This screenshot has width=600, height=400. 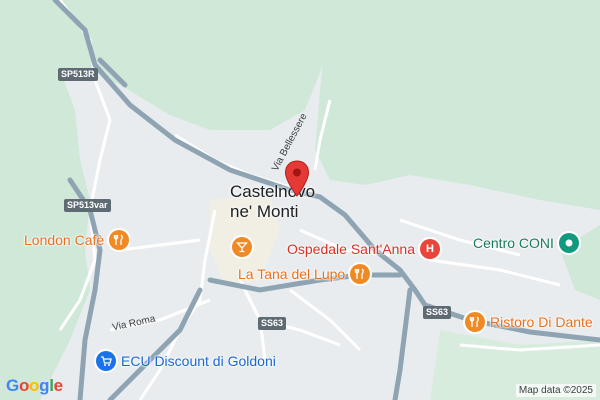 What do you see at coordinates (555, 390) in the screenshot?
I see `map-data-credit: Map data ©2025` at bounding box center [555, 390].